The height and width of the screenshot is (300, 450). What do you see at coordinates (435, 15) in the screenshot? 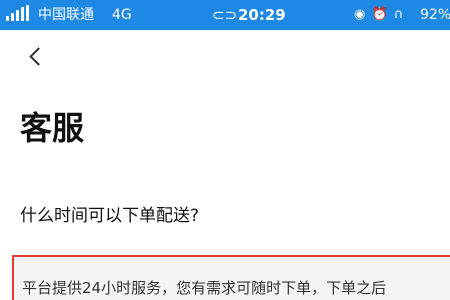
I see `battery-level: 92%` at bounding box center [435, 15].